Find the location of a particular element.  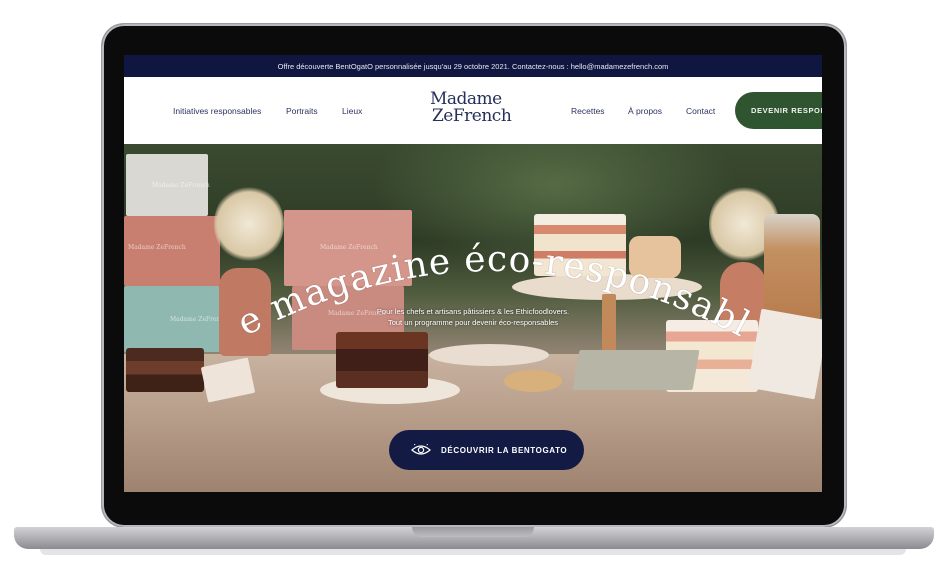

site-logo: Madame ZeFrench is located at coordinates (474, 111).